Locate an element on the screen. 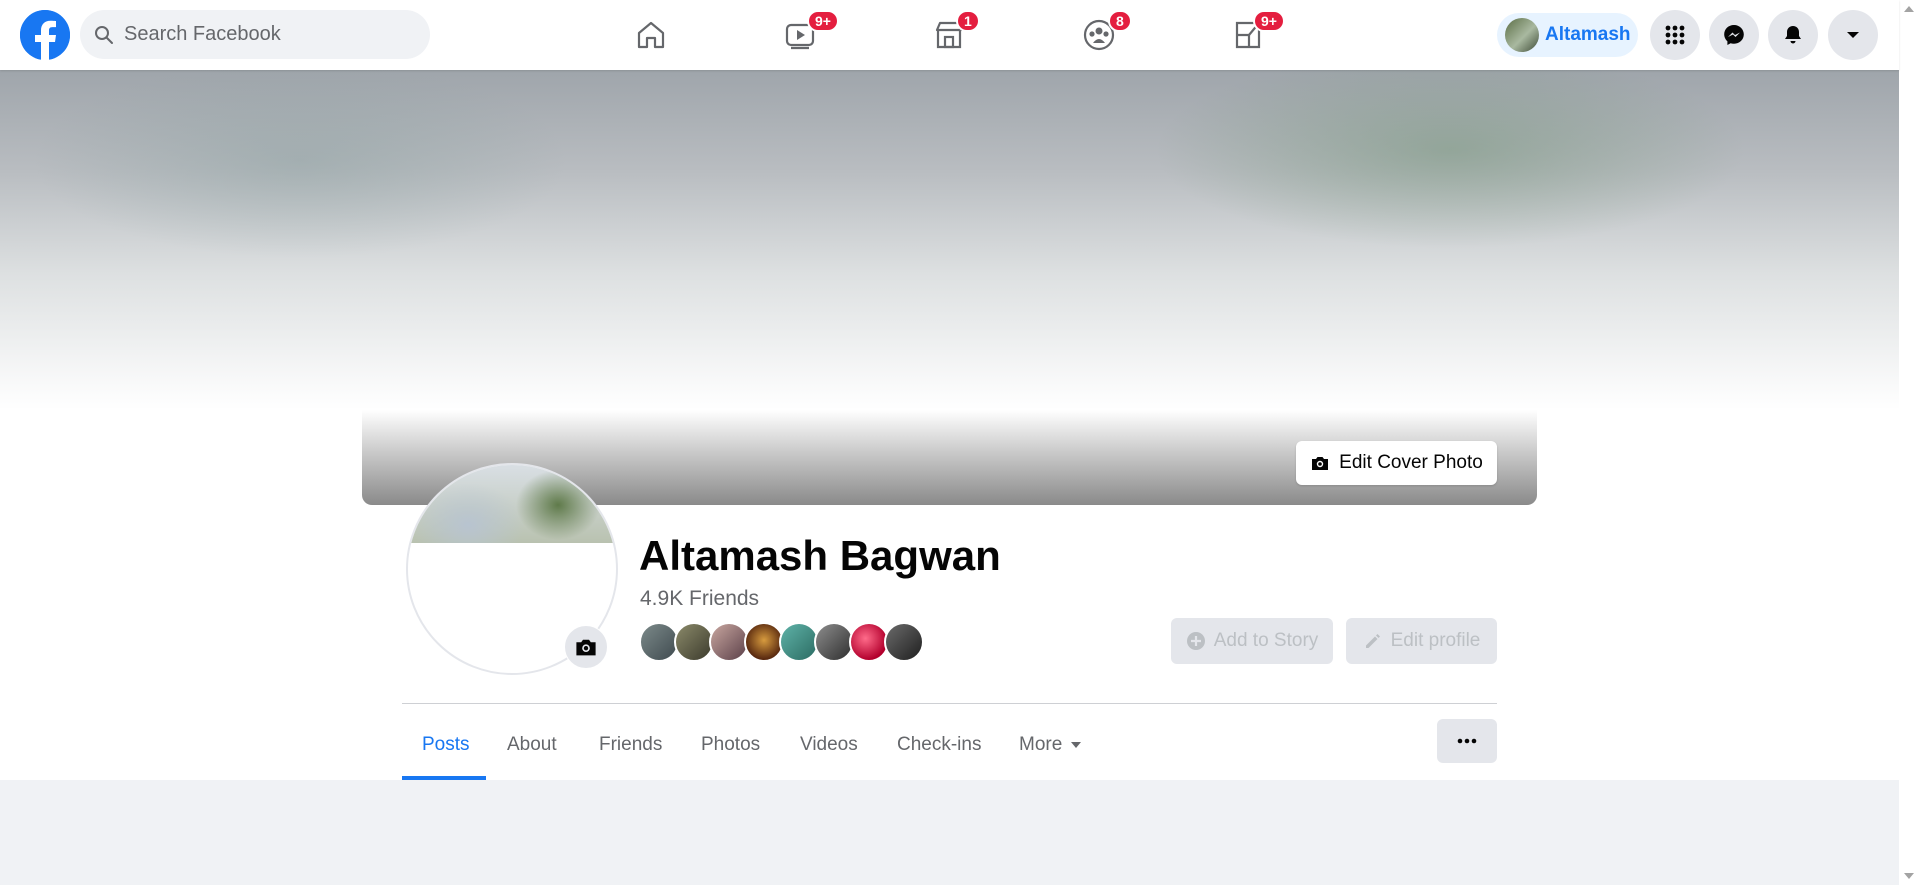 The height and width of the screenshot is (885, 1920). edit-cover-photo-button: Edit Cover Photo is located at coordinates (1396, 463).